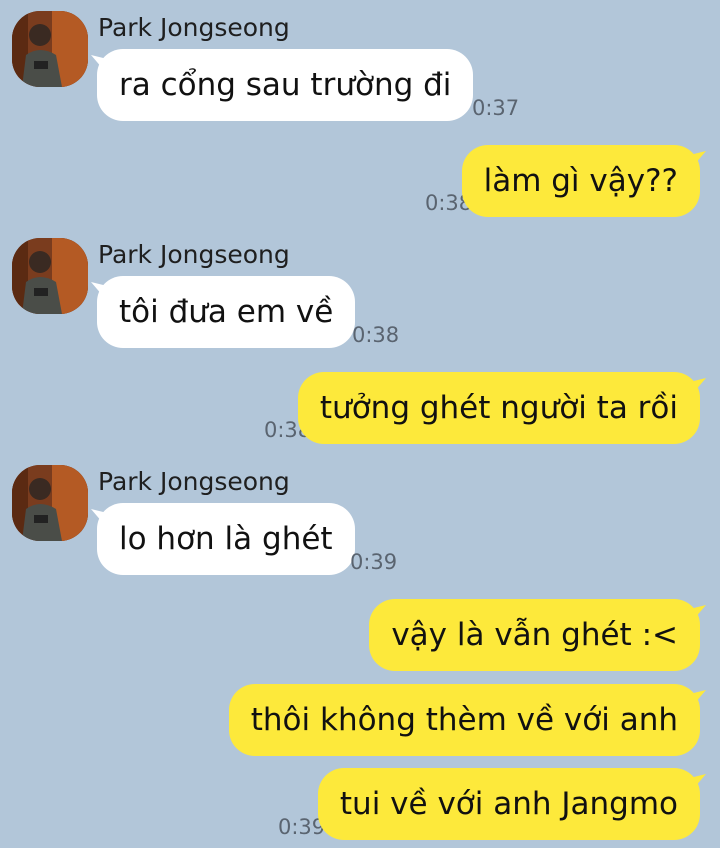 This screenshot has height=848, width=720. Describe the element at coordinates (226, 312) in the screenshot. I see `message-bubble: tôi đưa em về` at that location.